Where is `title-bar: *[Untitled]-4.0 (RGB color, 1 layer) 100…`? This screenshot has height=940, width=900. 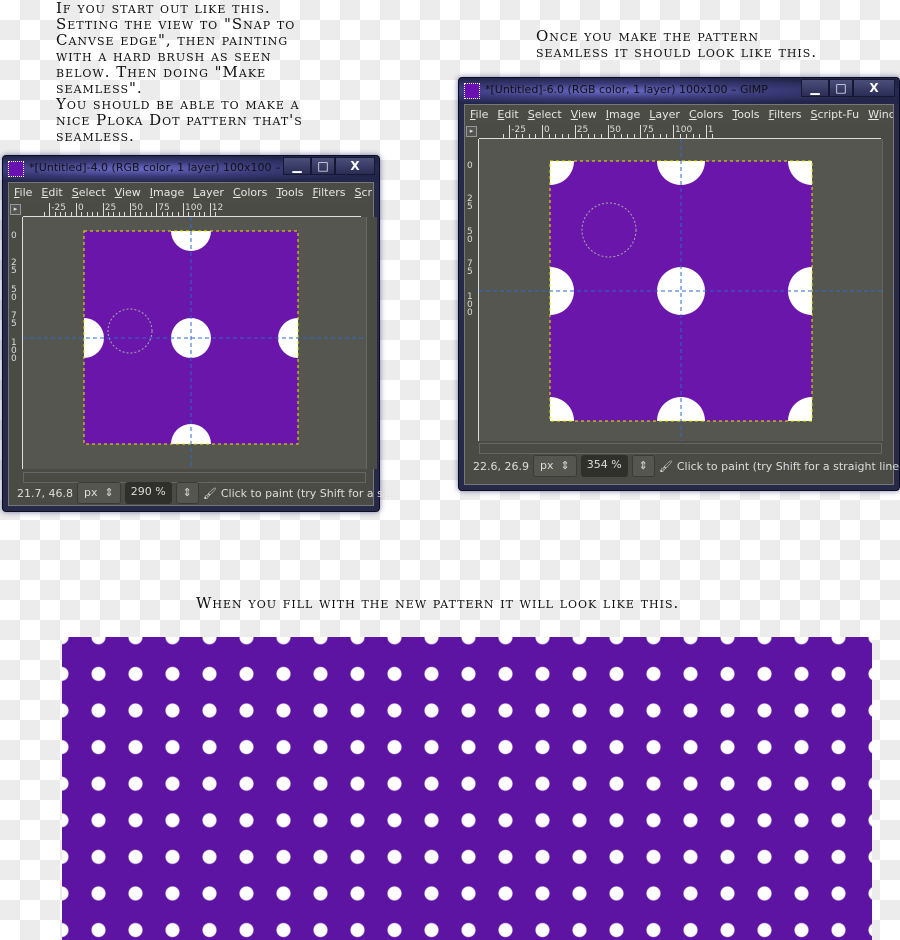
title-bar: *[Untitled]-4.0 (RGB color, 1 layer) 100… is located at coordinates (191, 169).